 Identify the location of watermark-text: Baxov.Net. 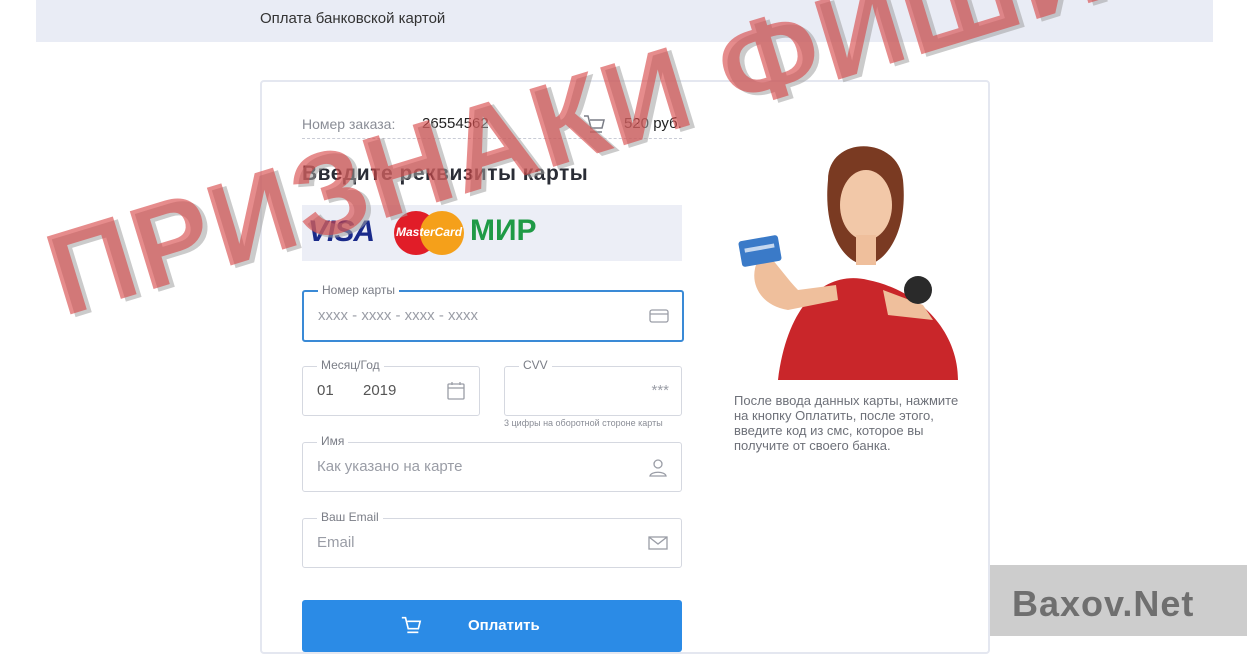
(1103, 603).